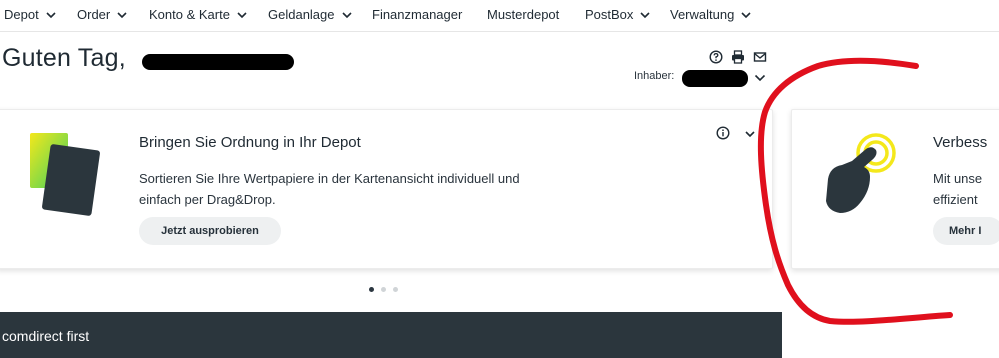 Image resolution: width=999 pixels, height=358 pixels. Describe the element at coordinates (960, 142) in the screenshot. I see `card-title-next: Verbess` at that location.